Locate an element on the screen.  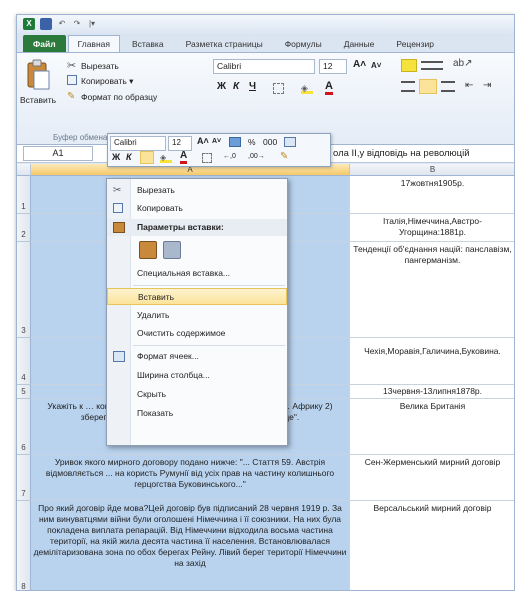
mini-center-selected-icon is located at coordinates (147, 157).